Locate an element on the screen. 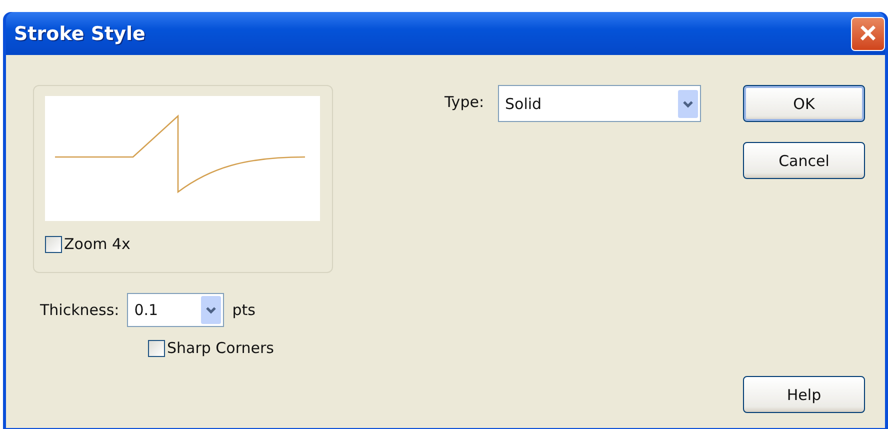 The image size is (888, 429). thickness-dropdown: 0.1 is located at coordinates (175, 310).